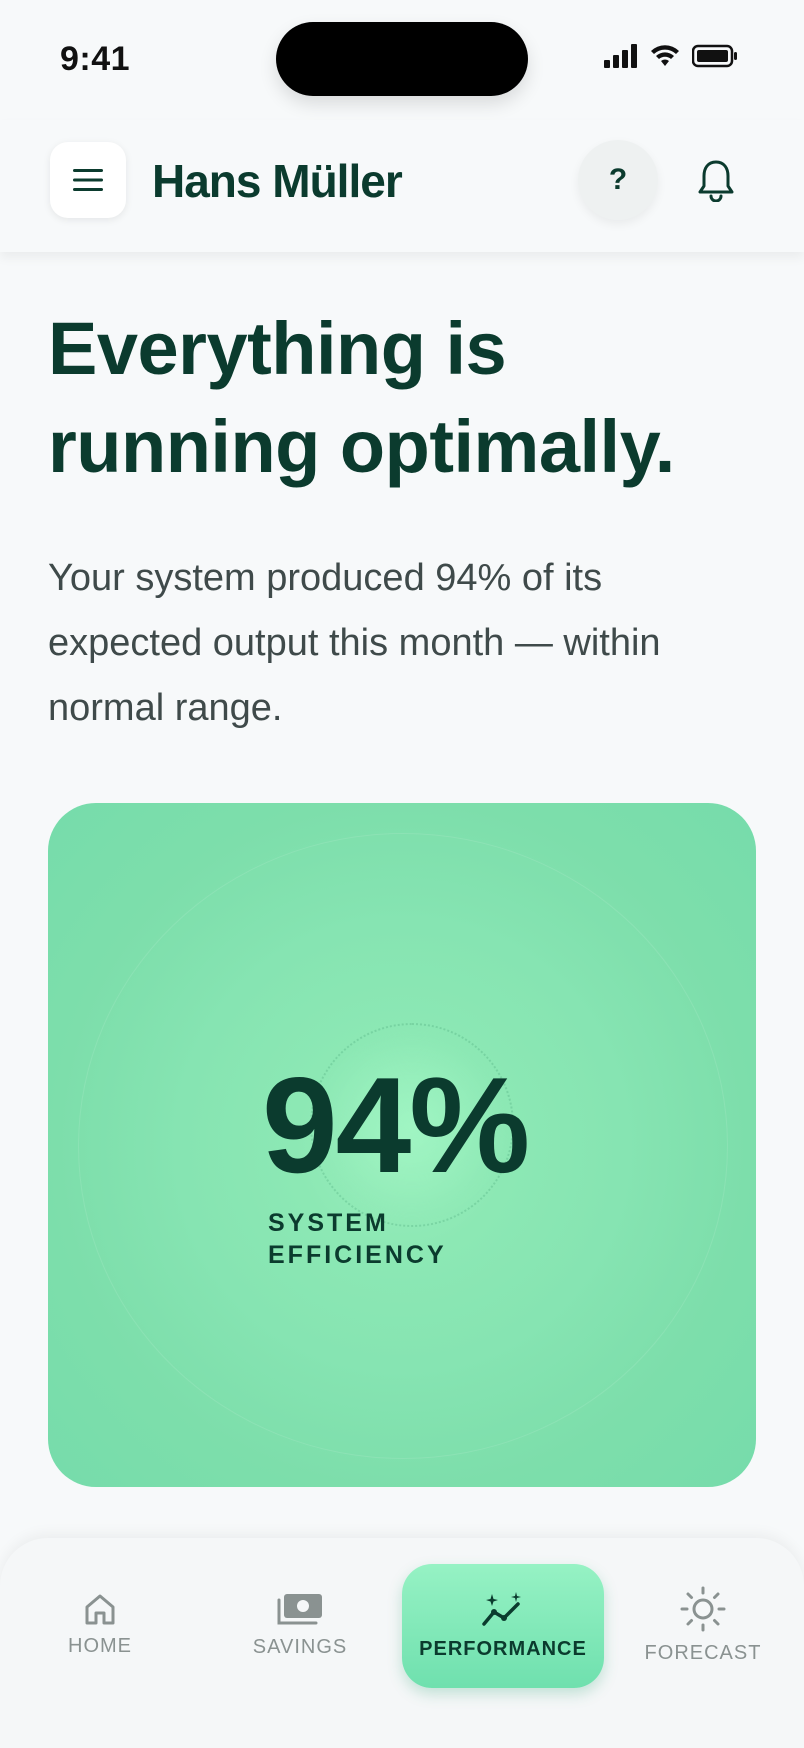  What do you see at coordinates (100, 1609) in the screenshot?
I see `home-icon` at bounding box center [100, 1609].